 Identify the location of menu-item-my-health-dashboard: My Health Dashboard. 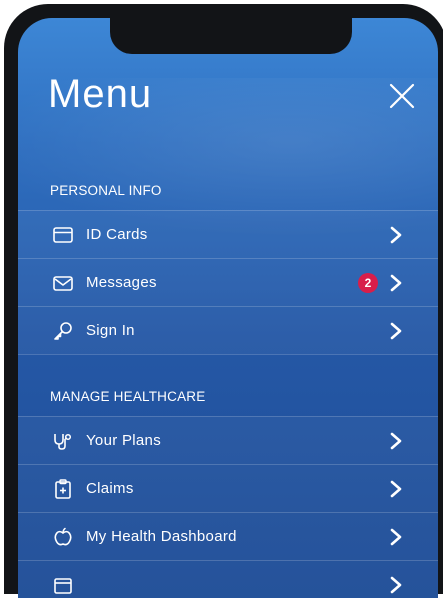
(228, 536).